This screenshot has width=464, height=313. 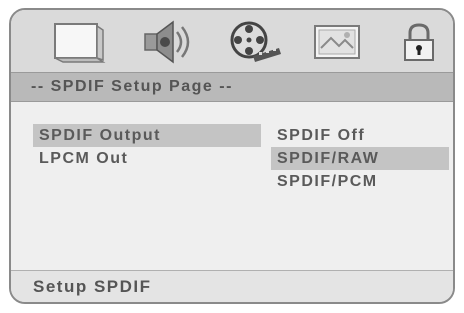 I want to click on lock-icon, so click(x=419, y=42).